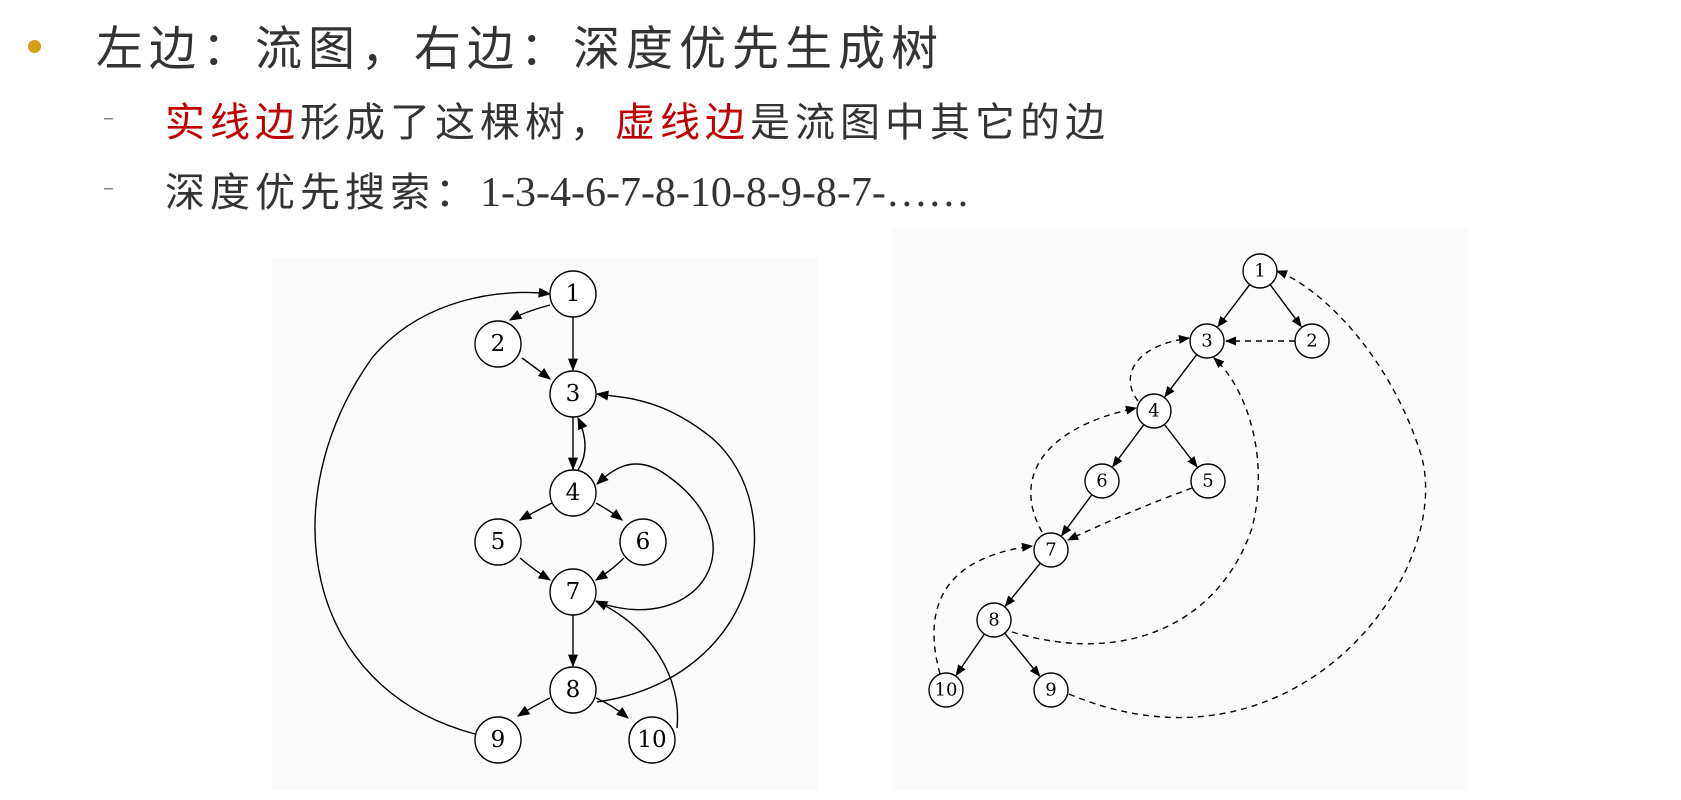 The height and width of the screenshot is (800, 1681). What do you see at coordinates (1160, 368) in the screenshot?
I see `edge-4-3-dashed` at bounding box center [1160, 368].